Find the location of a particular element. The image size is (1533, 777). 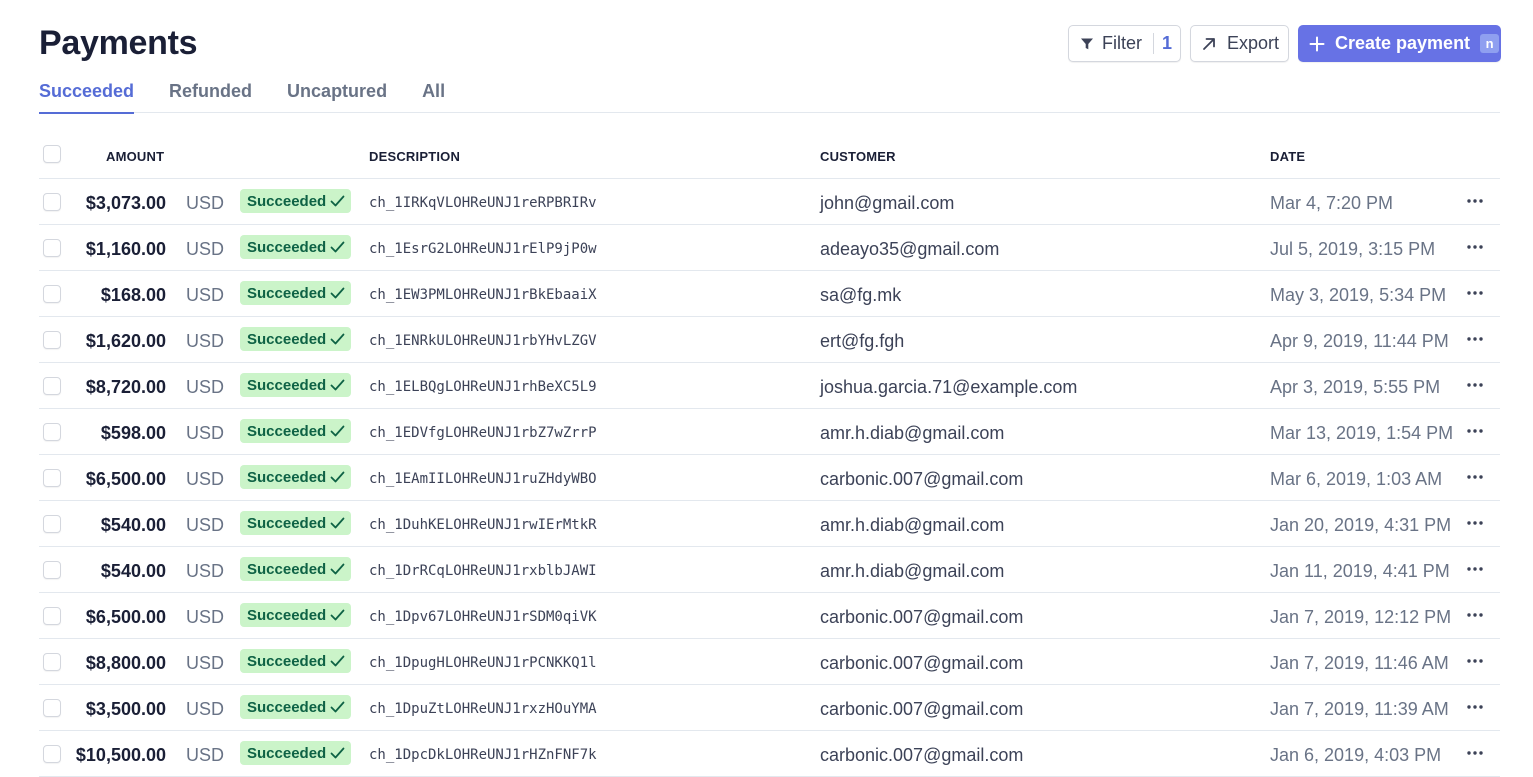

row-amount: $6,500.00 is located at coordinates (125, 617).